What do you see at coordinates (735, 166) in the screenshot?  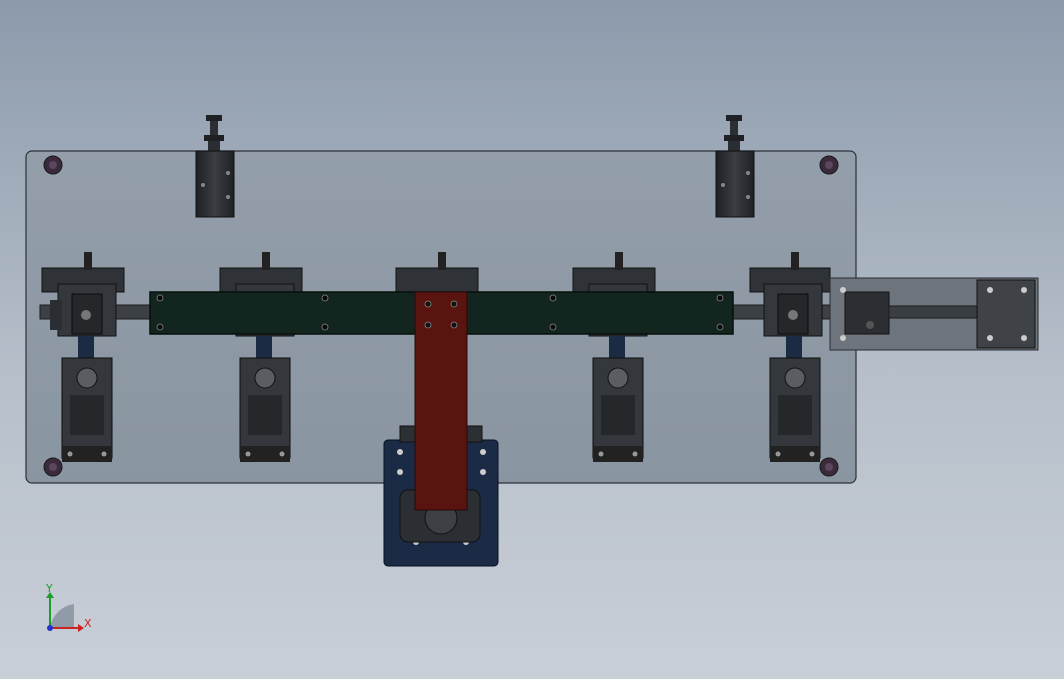 I see `top-valve-right` at bounding box center [735, 166].